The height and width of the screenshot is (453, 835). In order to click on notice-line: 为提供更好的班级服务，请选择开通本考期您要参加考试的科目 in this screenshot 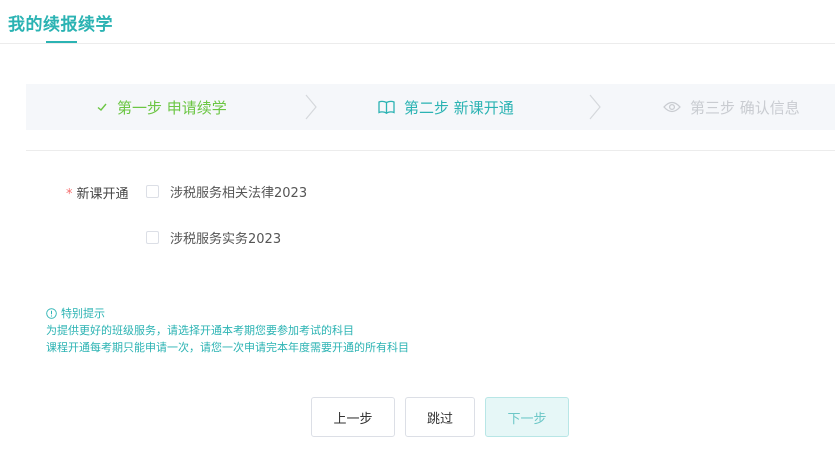, I will do `click(200, 330)`.